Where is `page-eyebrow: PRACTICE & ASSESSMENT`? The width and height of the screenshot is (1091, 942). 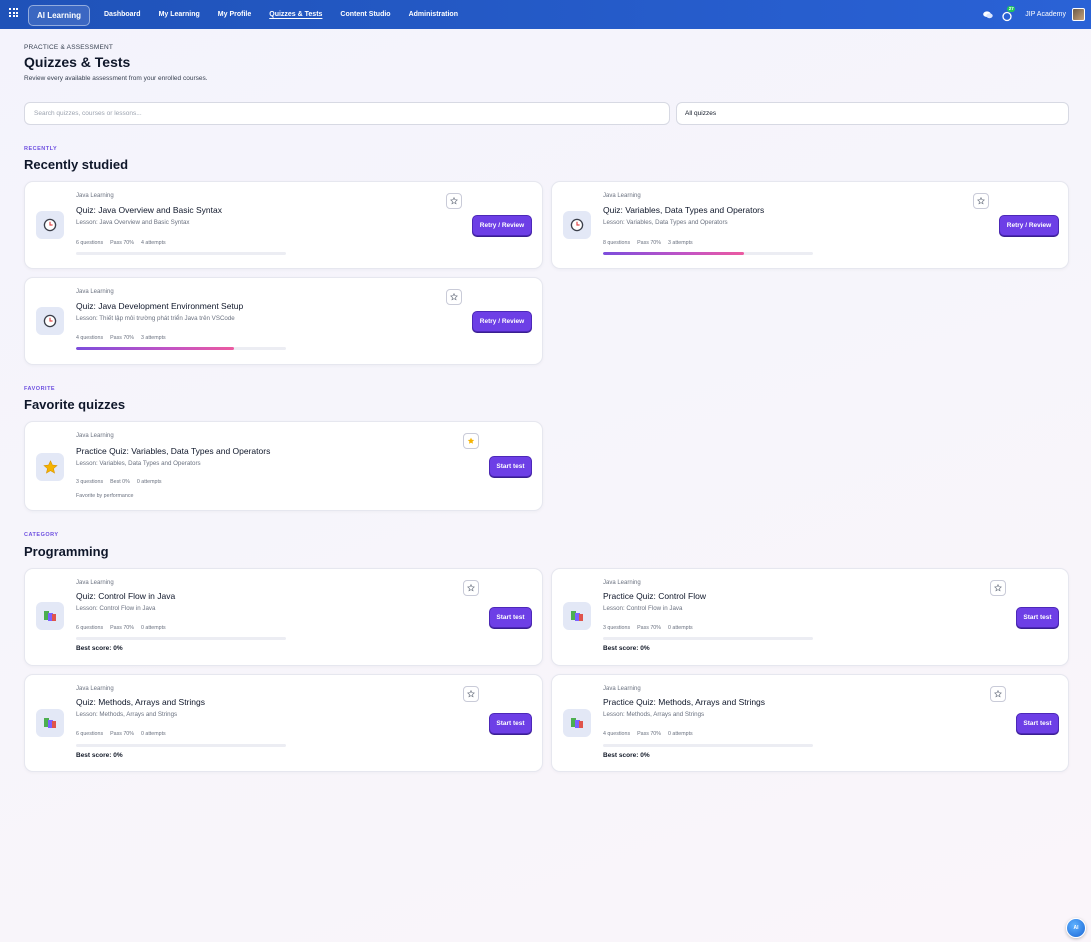
page-eyebrow: PRACTICE & ASSESSMENT is located at coordinates (69, 47).